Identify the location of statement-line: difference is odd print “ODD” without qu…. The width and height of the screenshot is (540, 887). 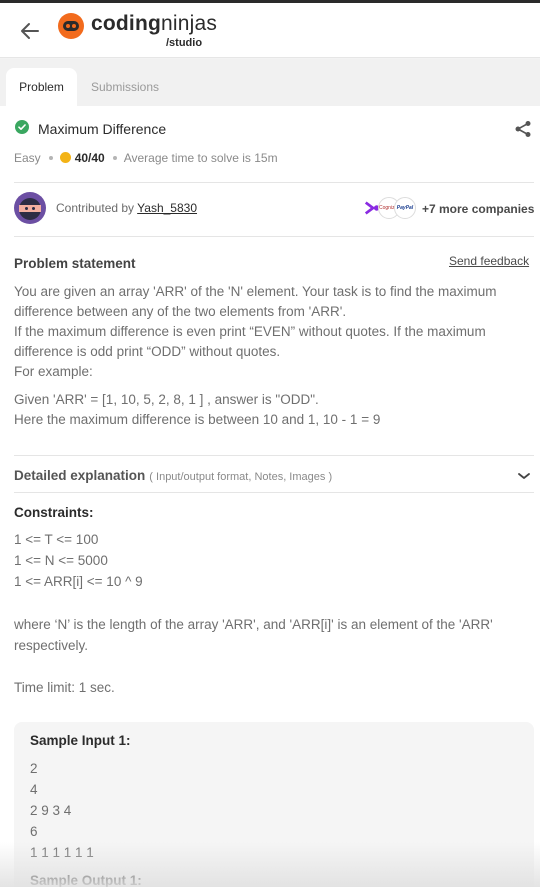
(147, 351).